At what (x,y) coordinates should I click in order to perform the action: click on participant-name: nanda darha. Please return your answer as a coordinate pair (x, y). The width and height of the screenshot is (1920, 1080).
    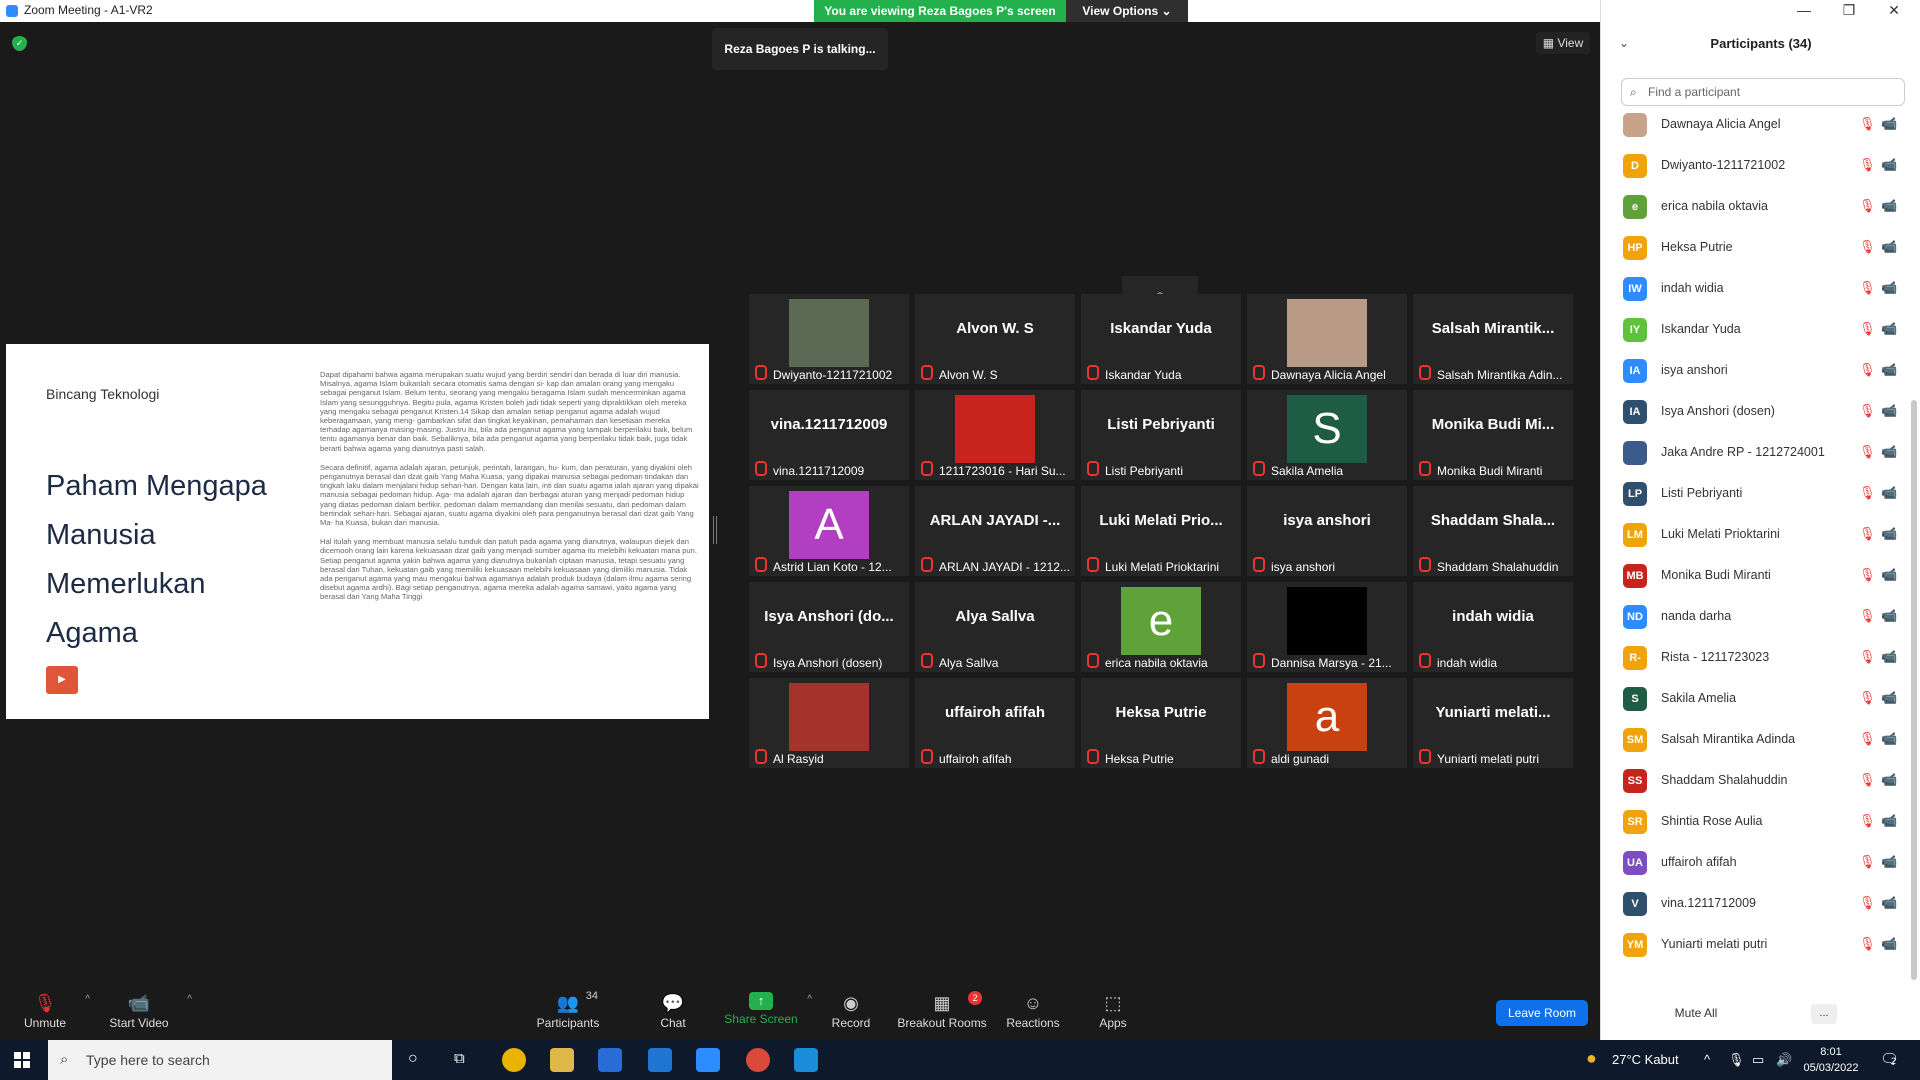
    Looking at the image, I should click on (1696, 616).